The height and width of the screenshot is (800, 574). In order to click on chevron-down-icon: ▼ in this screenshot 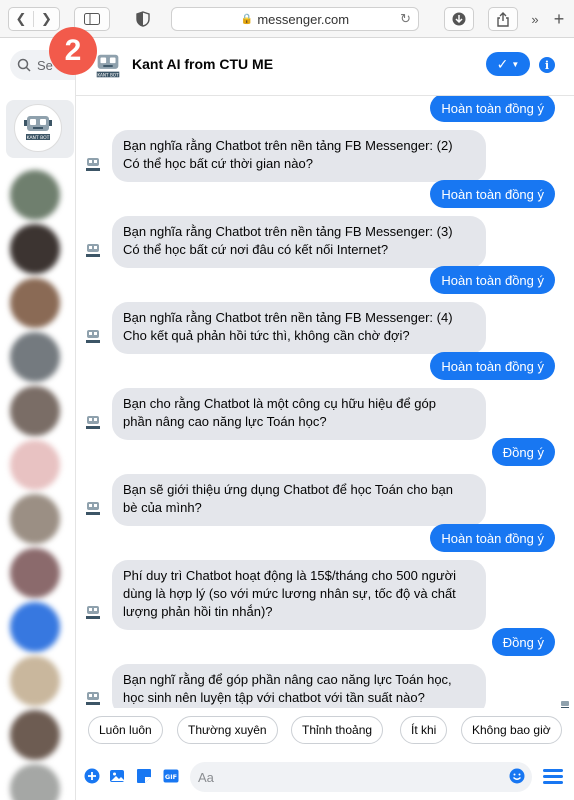, I will do `click(515, 64)`.